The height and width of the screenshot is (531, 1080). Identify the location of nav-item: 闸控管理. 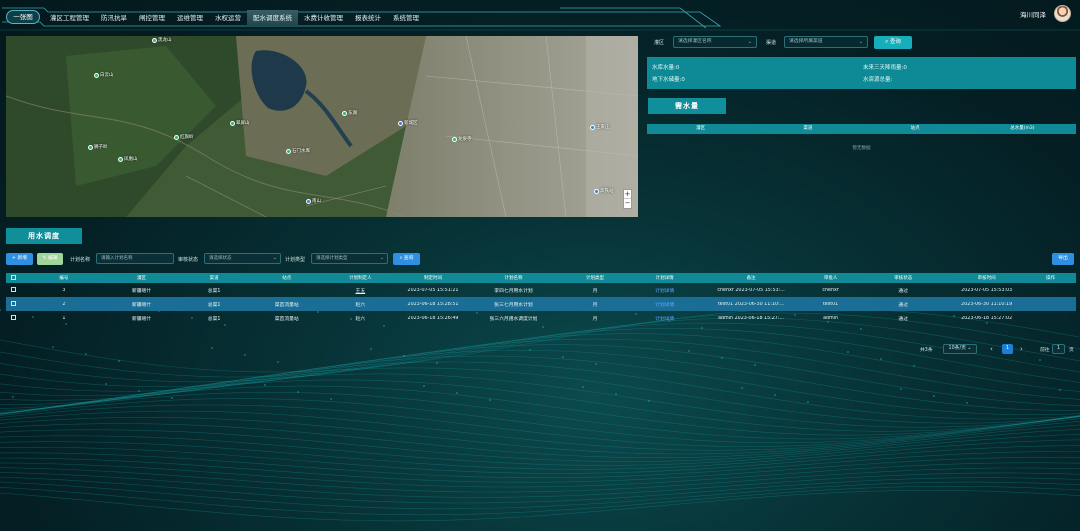
(152, 18).